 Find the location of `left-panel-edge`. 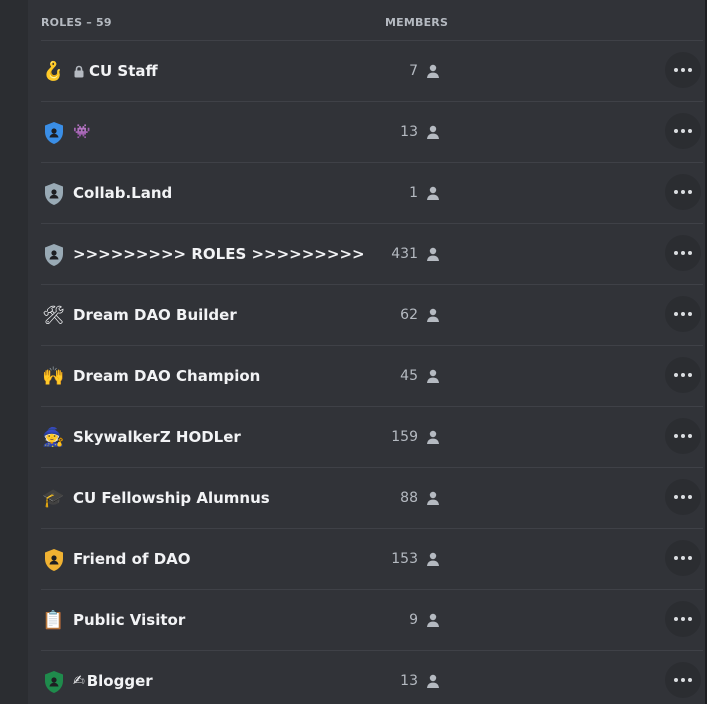

left-panel-edge is located at coordinates (14, 352).